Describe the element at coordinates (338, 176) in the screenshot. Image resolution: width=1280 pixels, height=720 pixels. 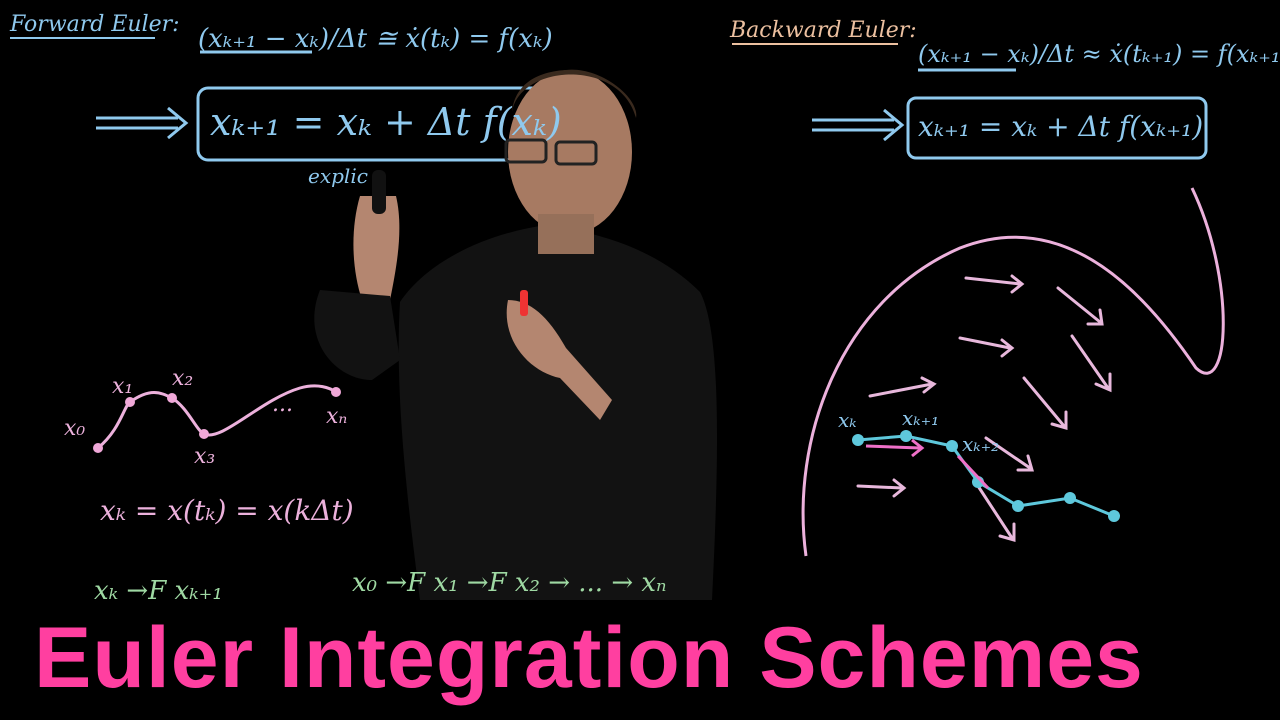
I see `explicit-label: explic` at that location.